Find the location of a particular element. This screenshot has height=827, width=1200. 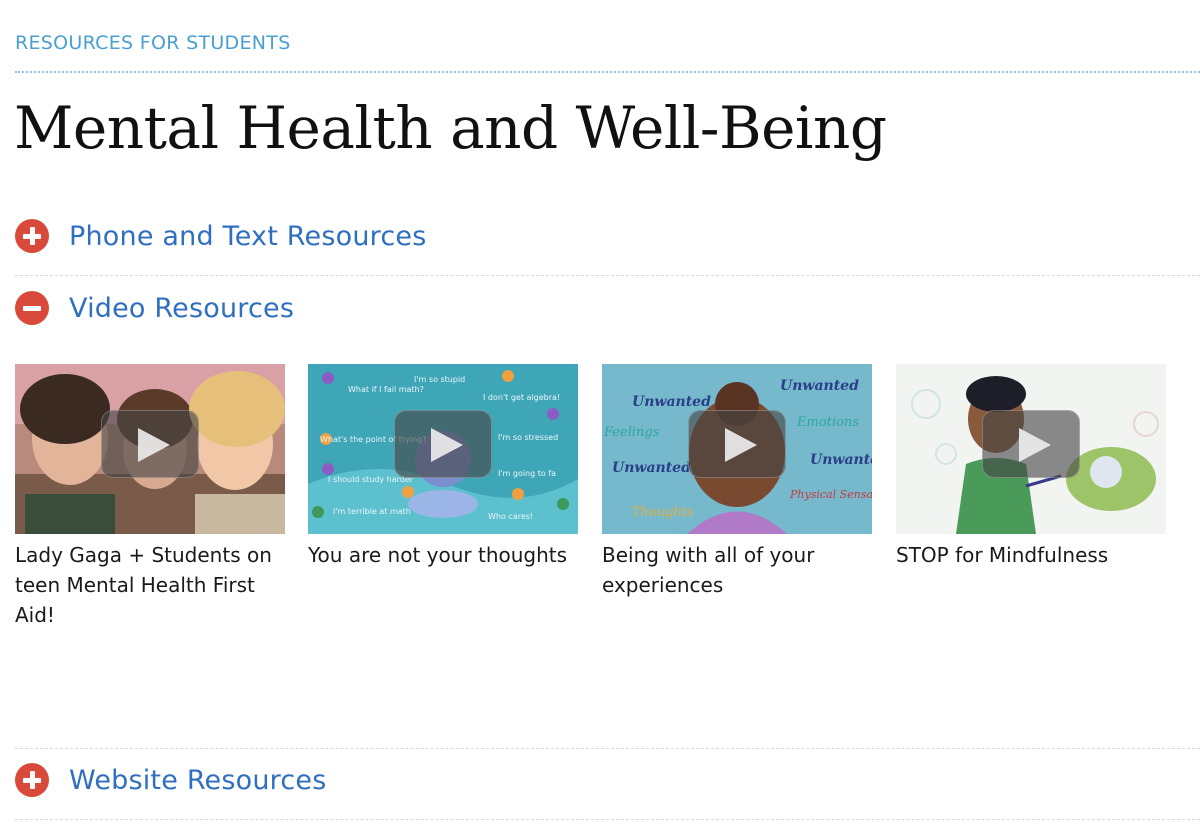

accordion-toggle-website: Website Resources is located at coordinates (607, 780).